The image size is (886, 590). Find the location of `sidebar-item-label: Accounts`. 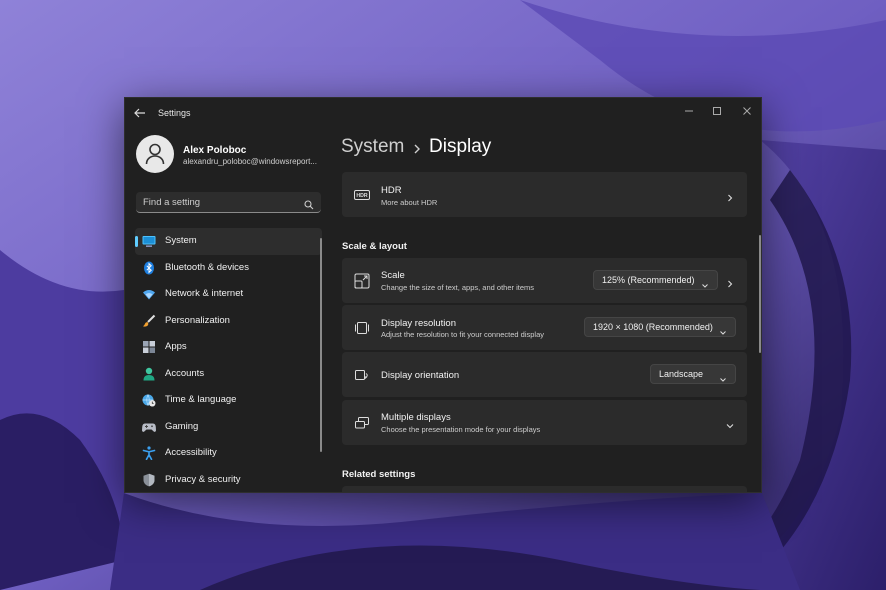

sidebar-item-label: Accounts is located at coordinates (185, 373).